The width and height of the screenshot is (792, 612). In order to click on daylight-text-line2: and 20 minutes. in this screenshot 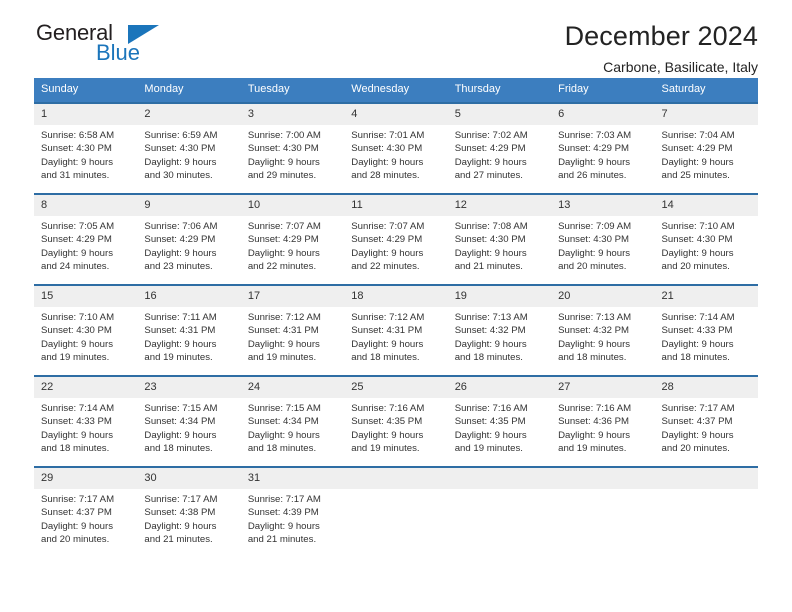, I will do `click(695, 449)`.